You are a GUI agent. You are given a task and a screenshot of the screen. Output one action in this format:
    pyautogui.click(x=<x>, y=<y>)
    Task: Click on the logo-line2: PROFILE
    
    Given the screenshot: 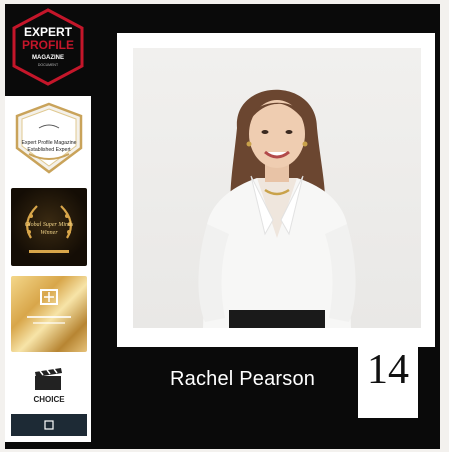 What is the action you would take?
    pyautogui.click(x=48, y=45)
    